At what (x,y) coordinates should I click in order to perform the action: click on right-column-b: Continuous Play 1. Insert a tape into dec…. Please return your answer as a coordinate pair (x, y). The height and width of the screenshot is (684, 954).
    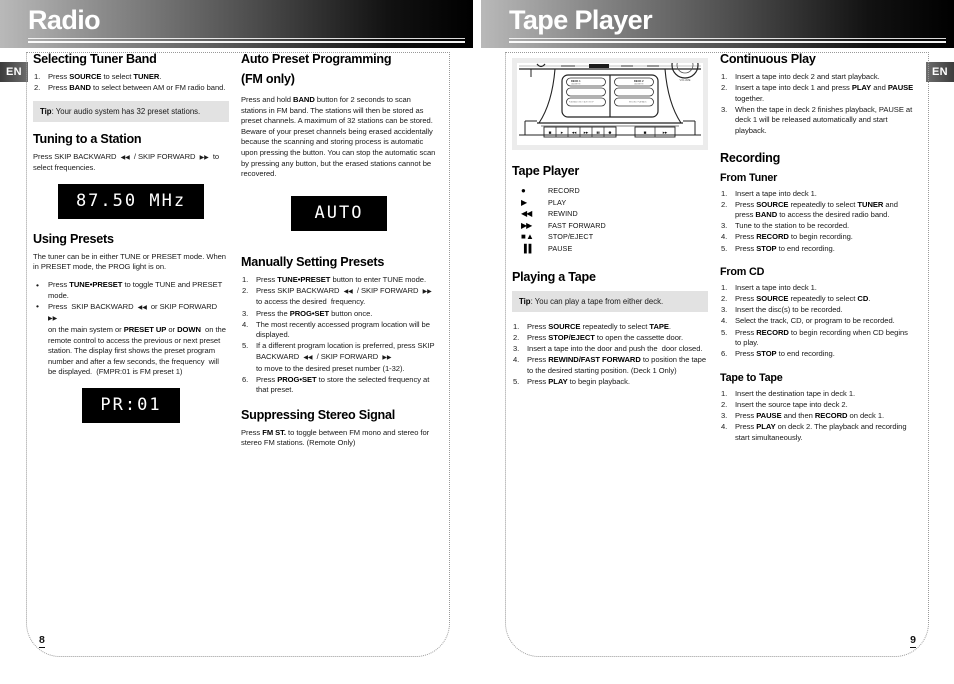
    Looking at the image, I should click on (818, 251).